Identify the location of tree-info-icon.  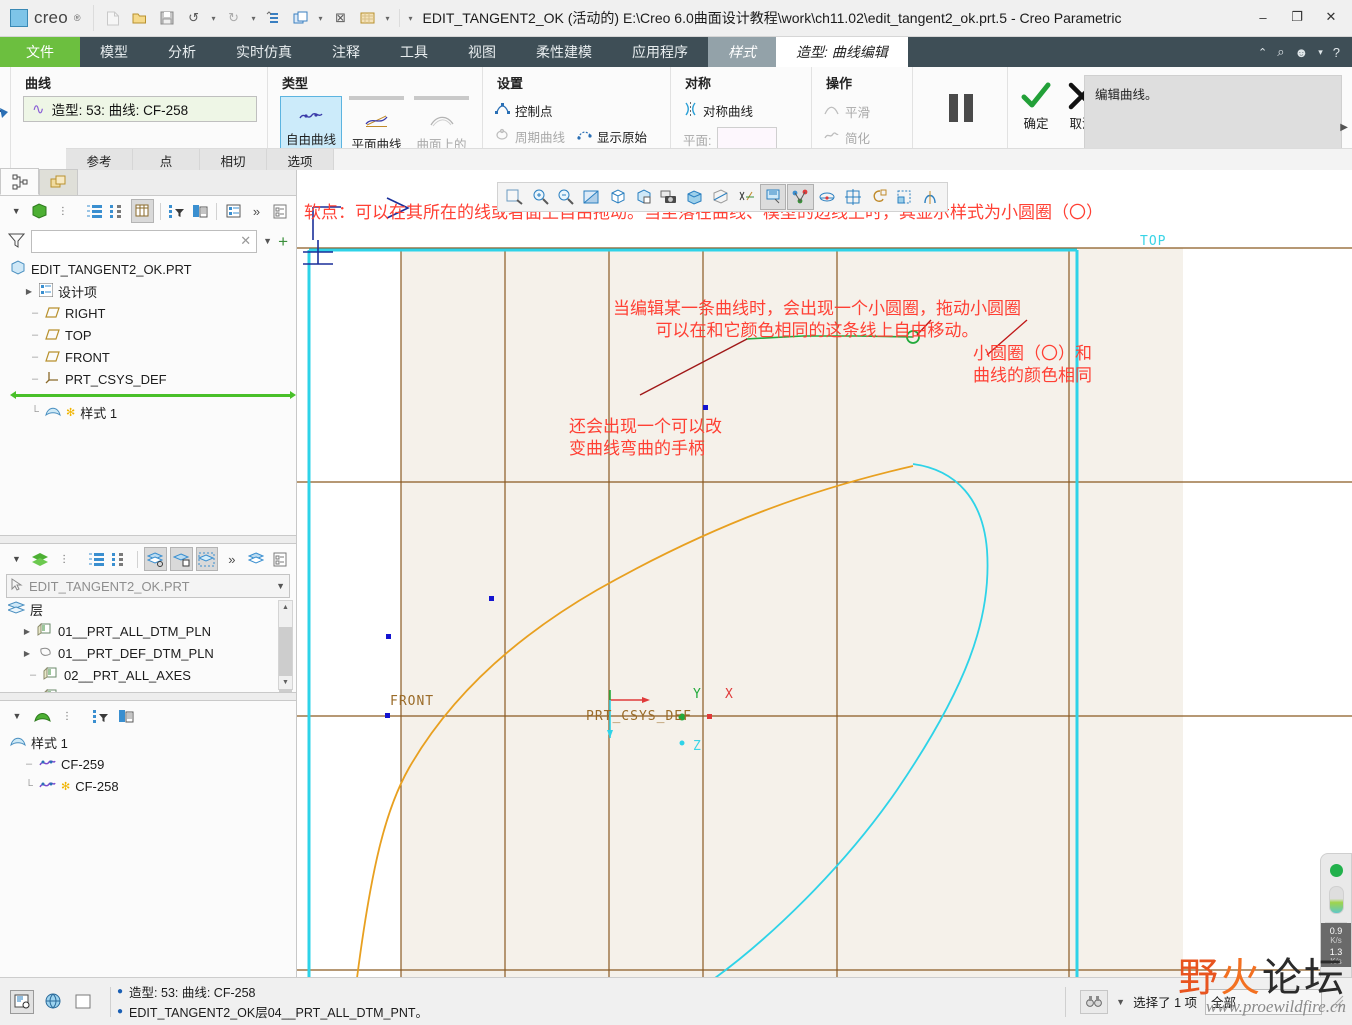
(233, 211).